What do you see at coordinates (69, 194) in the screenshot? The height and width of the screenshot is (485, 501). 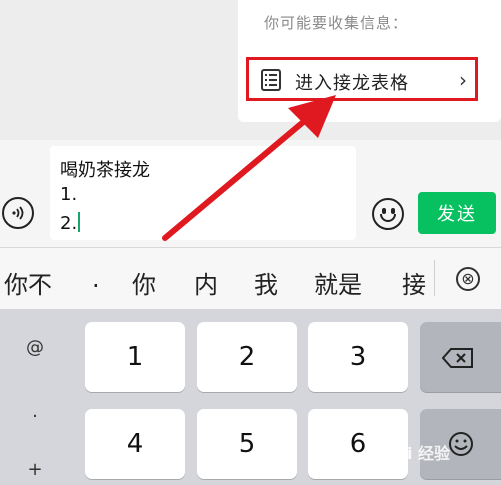 I see `message-line-2: 1.` at bounding box center [69, 194].